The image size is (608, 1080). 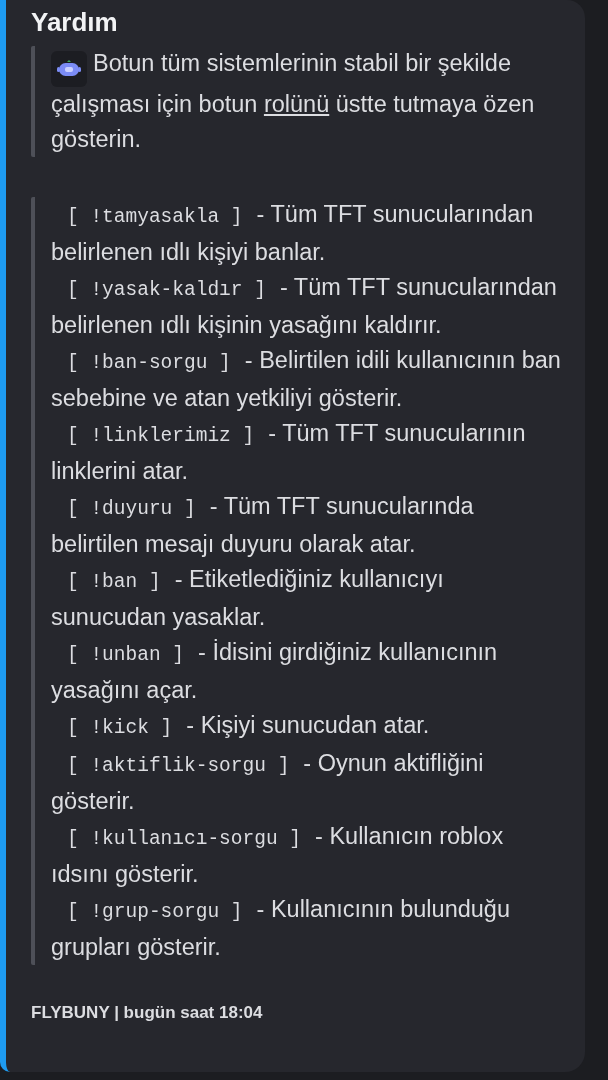 I want to click on role-link: rolünü, so click(x=296, y=104).